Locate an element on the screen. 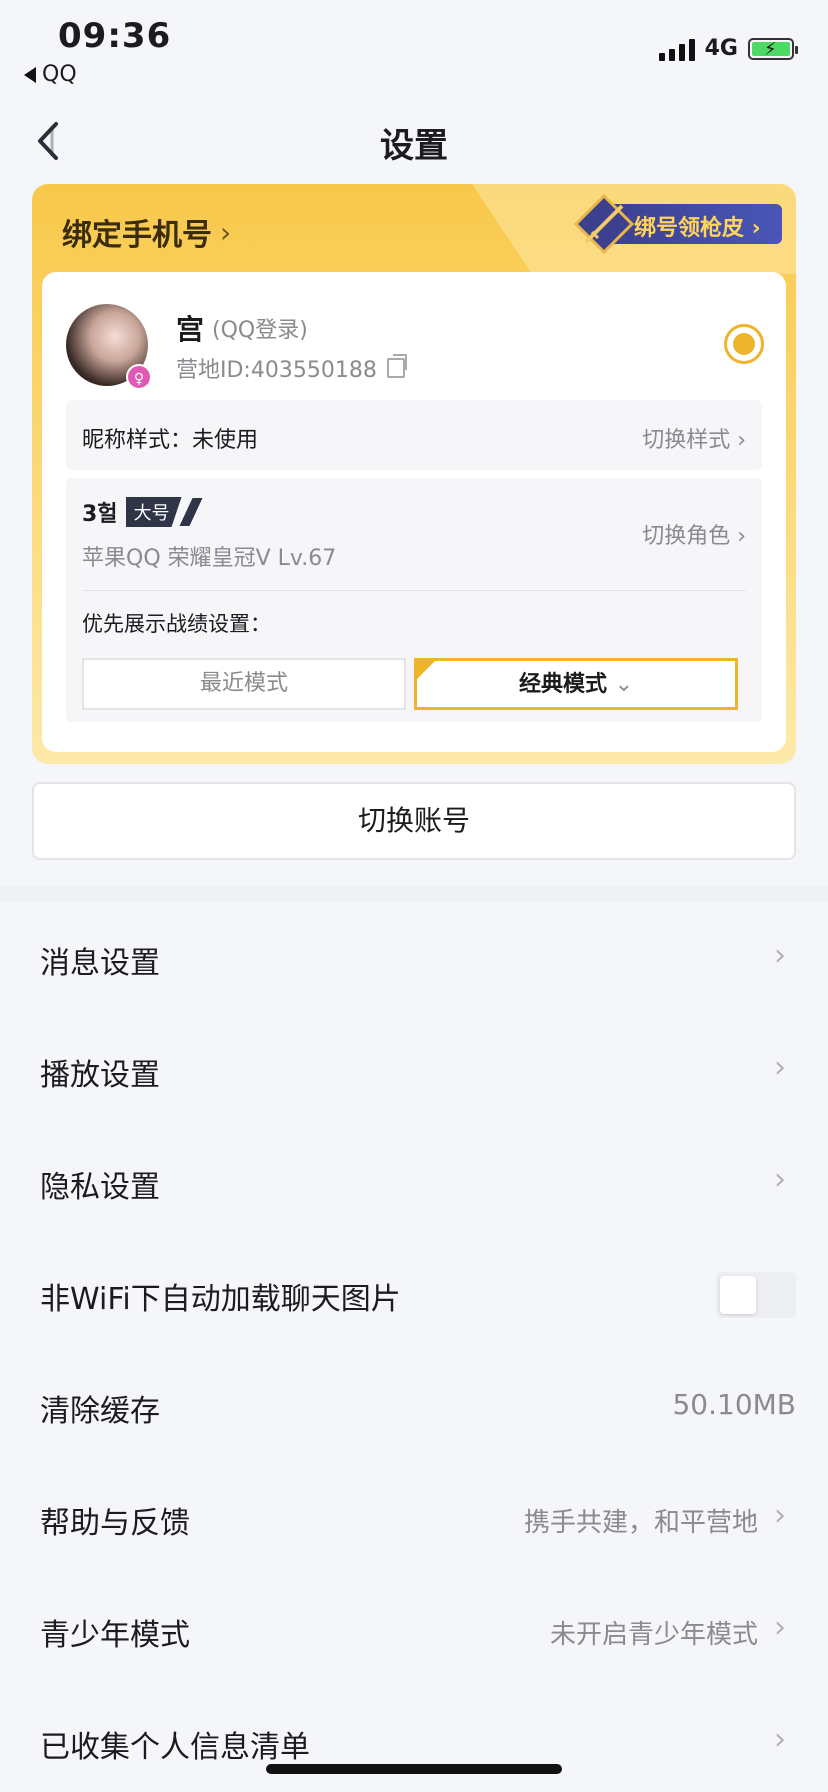 The width and height of the screenshot is (828, 1792). bind-phone-label: 绑定手机号 is located at coordinates (137, 235).